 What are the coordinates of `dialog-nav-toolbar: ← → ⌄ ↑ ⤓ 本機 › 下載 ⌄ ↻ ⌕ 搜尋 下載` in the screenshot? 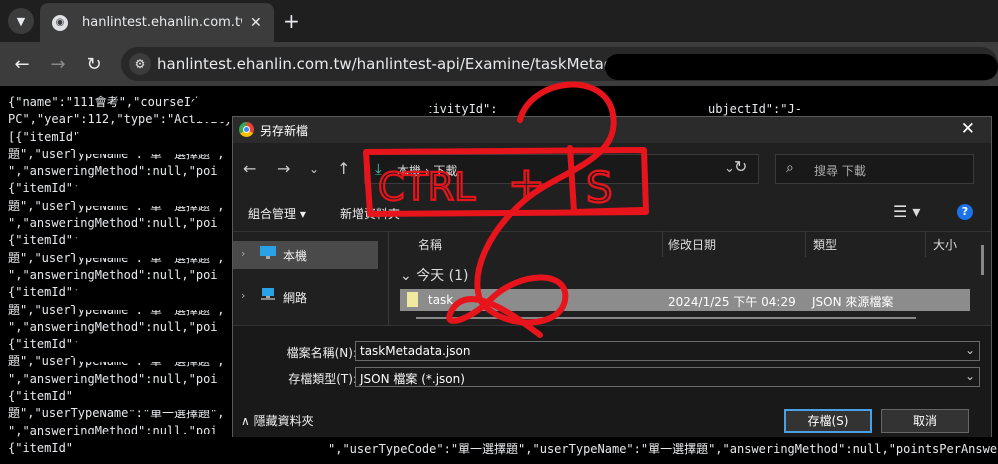 It's located at (612, 169).